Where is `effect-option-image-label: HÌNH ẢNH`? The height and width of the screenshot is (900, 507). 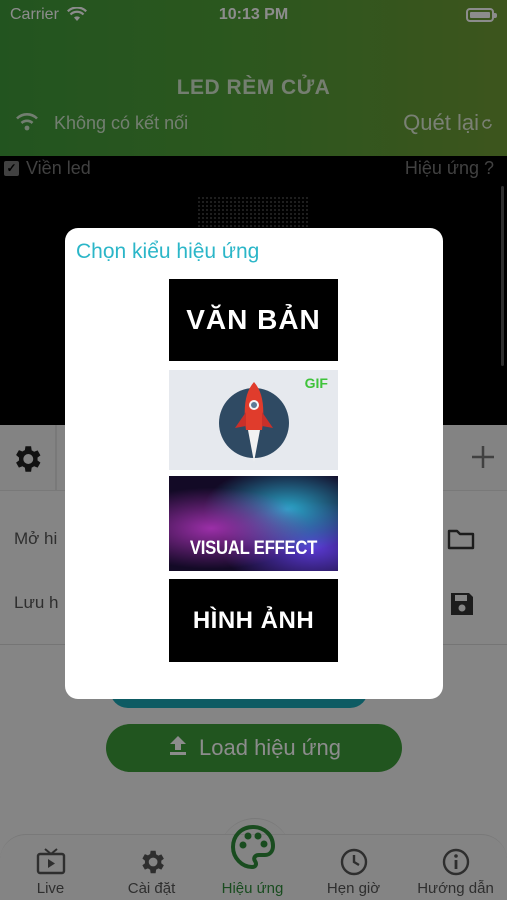
effect-option-image-label: HÌNH ẢNH is located at coordinates (253, 620).